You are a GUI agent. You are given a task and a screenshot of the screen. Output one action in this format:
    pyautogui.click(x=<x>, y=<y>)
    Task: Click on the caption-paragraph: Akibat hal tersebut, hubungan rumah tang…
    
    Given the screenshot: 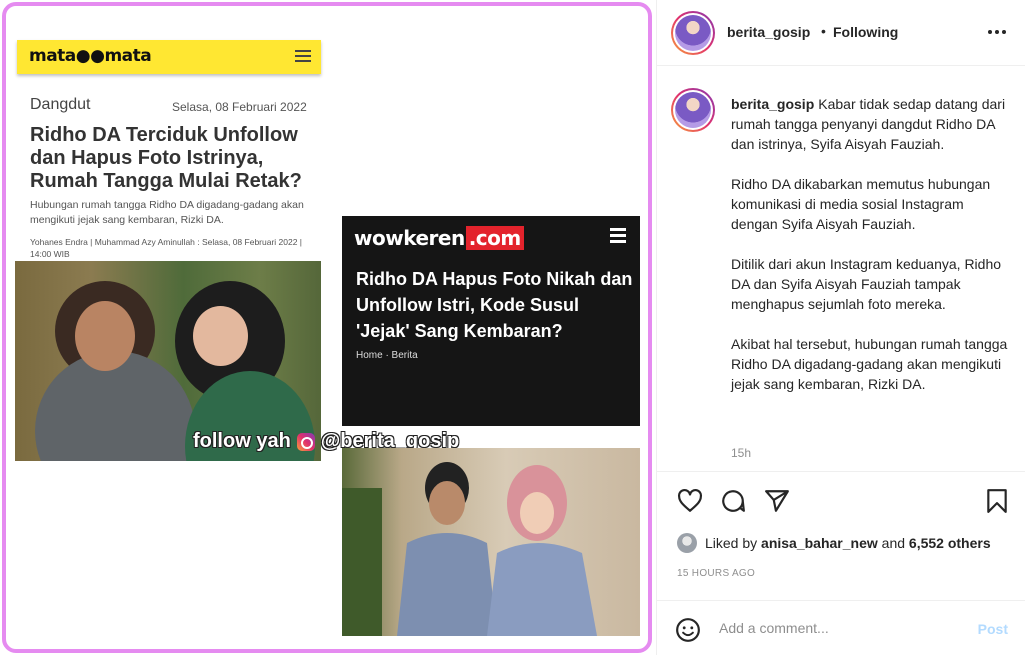 What is the action you would take?
    pyautogui.click(x=869, y=364)
    